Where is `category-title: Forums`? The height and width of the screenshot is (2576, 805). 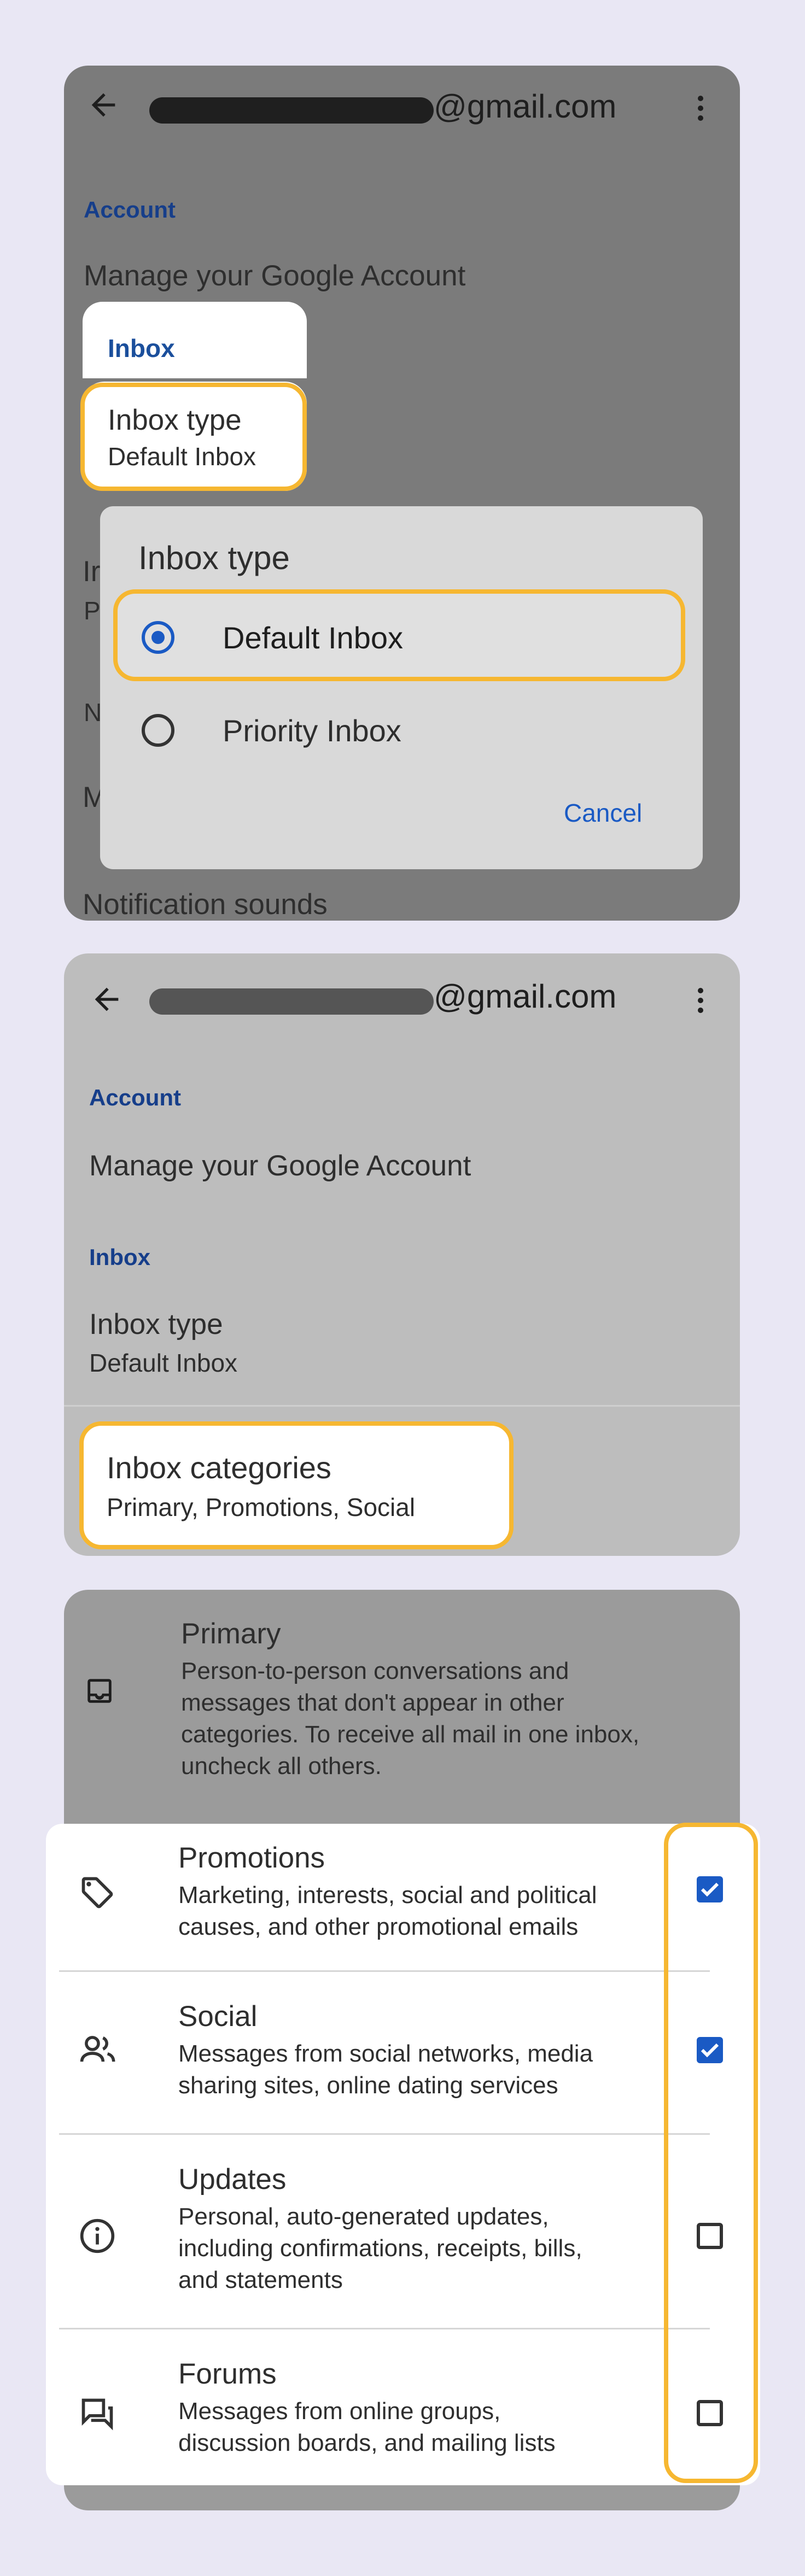
category-title: Forums is located at coordinates (227, 2374).